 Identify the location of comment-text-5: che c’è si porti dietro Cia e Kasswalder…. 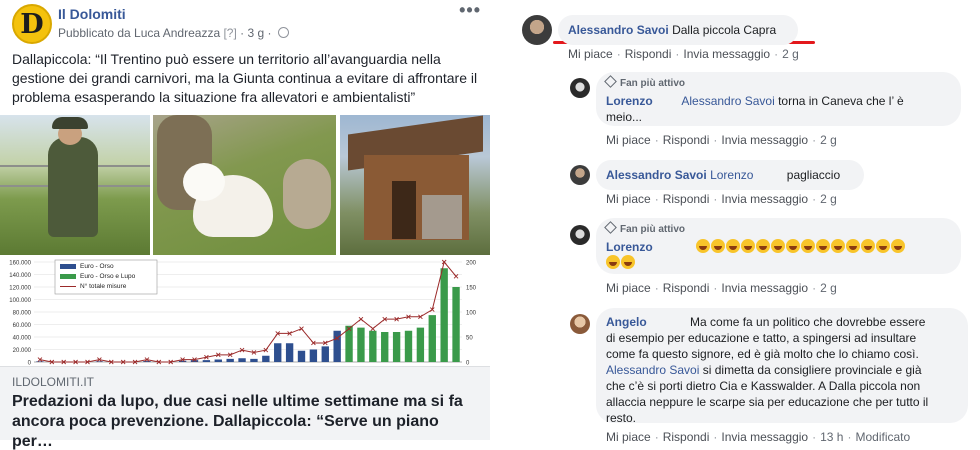
(763, 386).